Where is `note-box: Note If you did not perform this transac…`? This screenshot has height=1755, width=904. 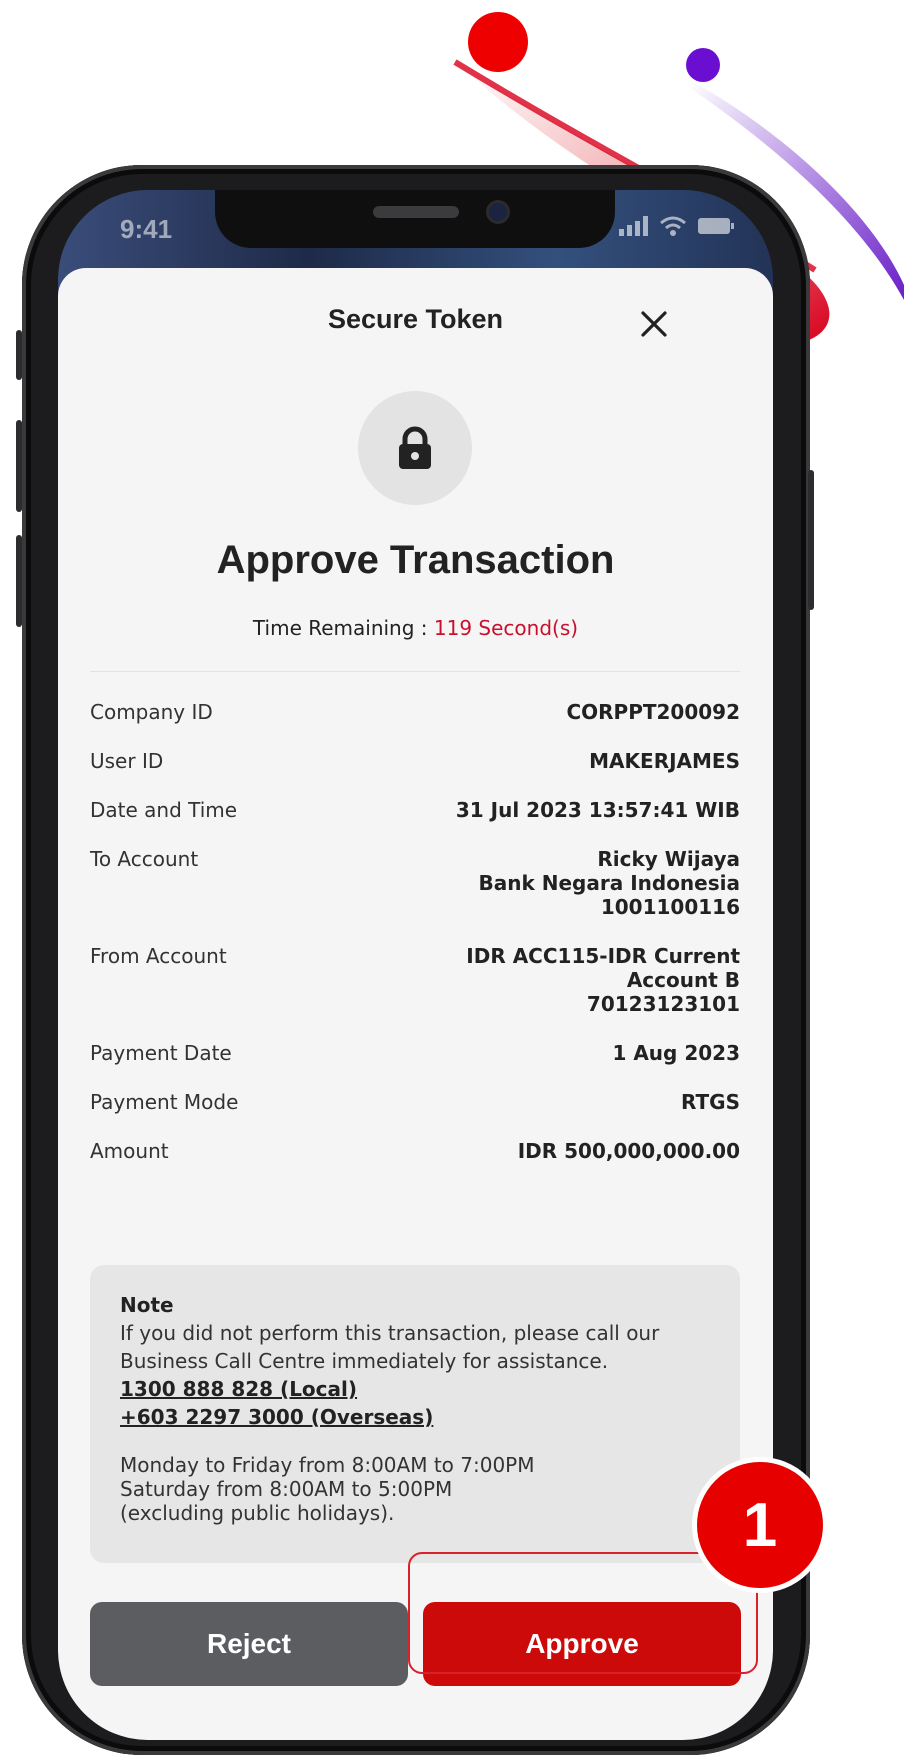 note-box: Note If you did not perform this transac… is located at coordinates (415, 1414).